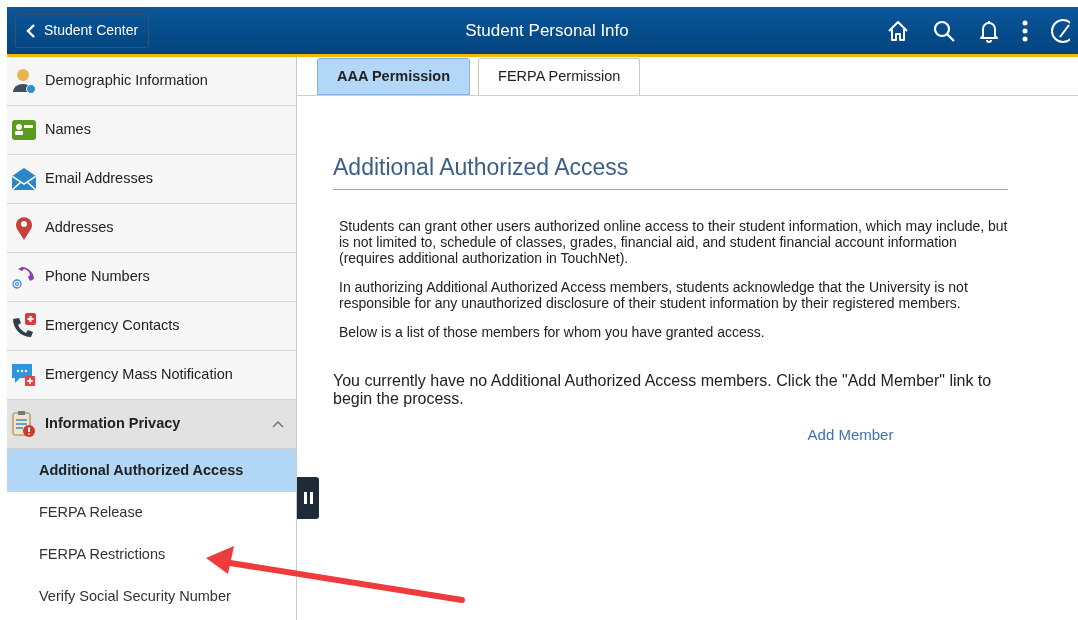 This screenshot has width=1078, height=620. Describe the element at coordinates (24, 424) in the screenshot. I see `clipboard-alert-icon` at that location.